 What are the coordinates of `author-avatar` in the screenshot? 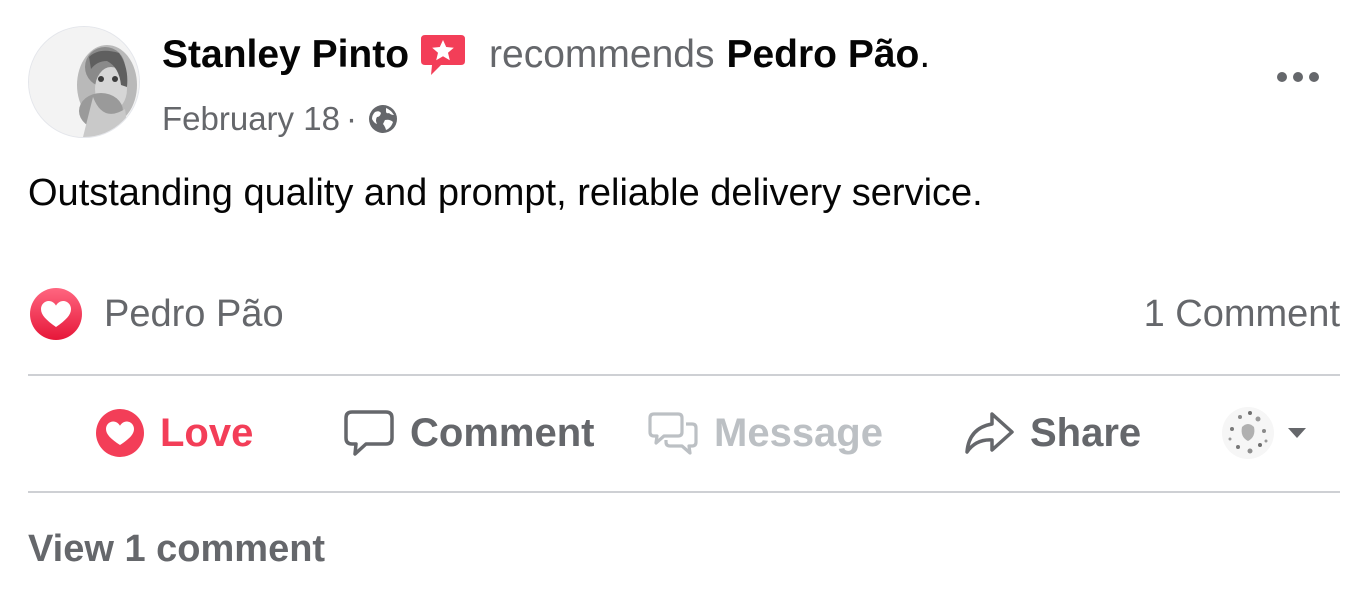 It's located at (84, 82).